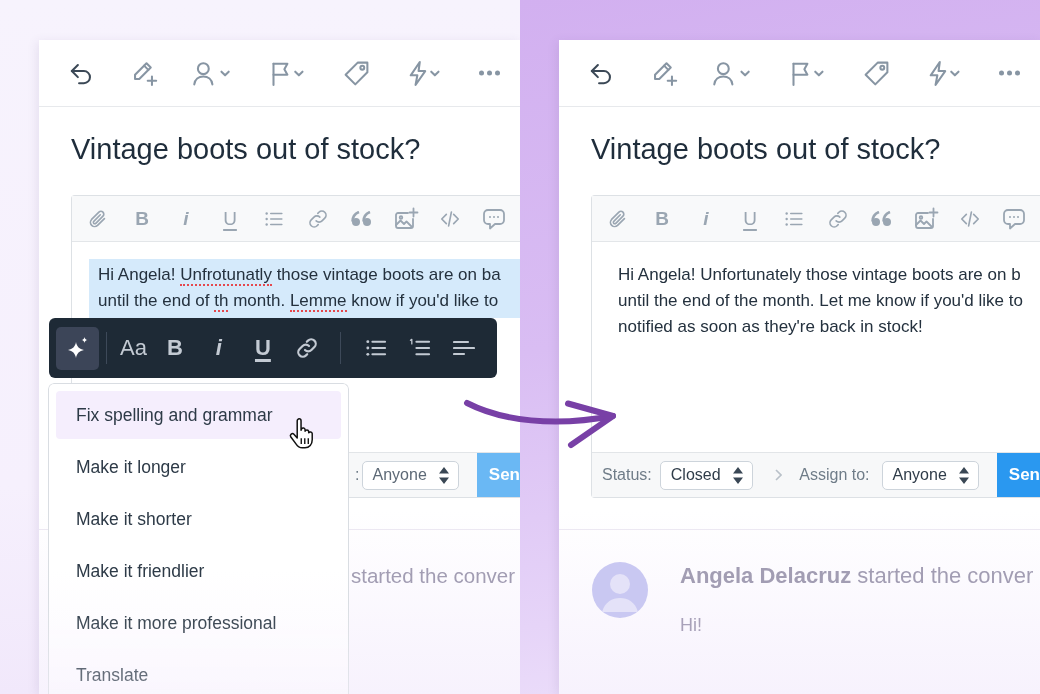  What do you see at coordinates (218, 348) in the screenshot?
I see `italic-button: i` at bounding box center [218, 348].